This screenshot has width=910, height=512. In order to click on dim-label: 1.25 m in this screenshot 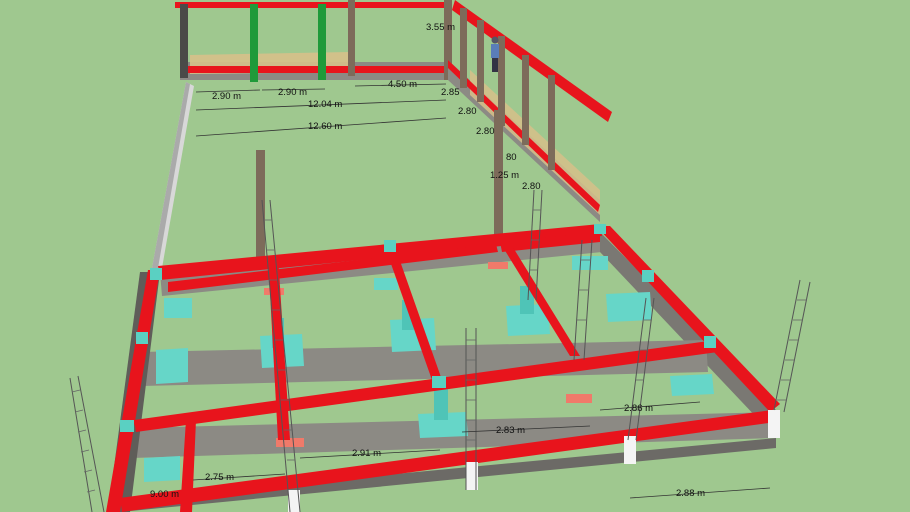, I will do `click(504, 175)`.